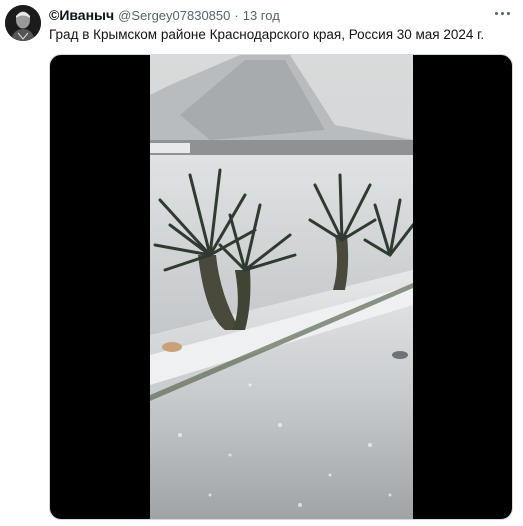  I want to click on more-options-button, so click(502, 13).